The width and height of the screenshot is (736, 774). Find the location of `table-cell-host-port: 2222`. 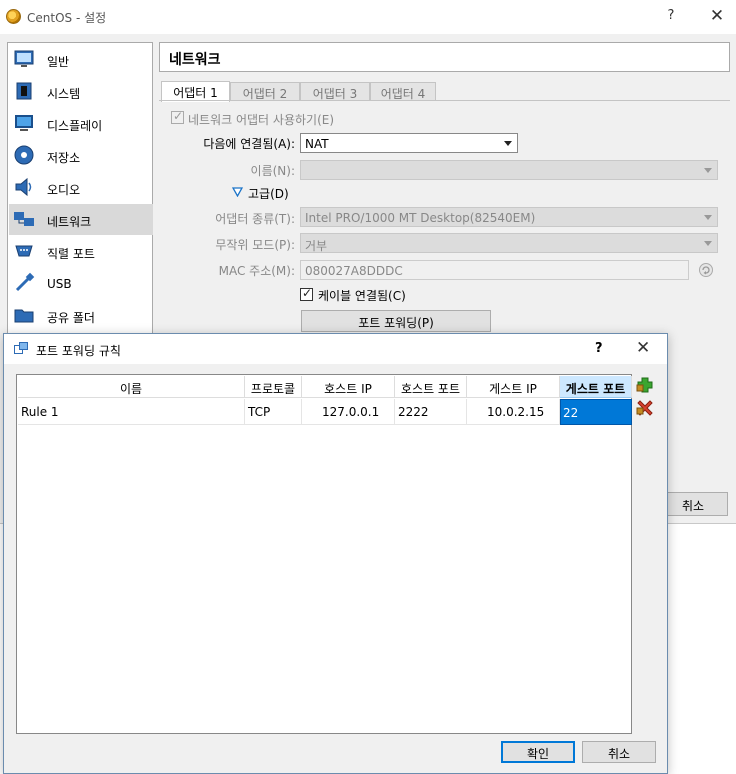

table-cell-host-port: 2222 is located at coordinates (431, 412).